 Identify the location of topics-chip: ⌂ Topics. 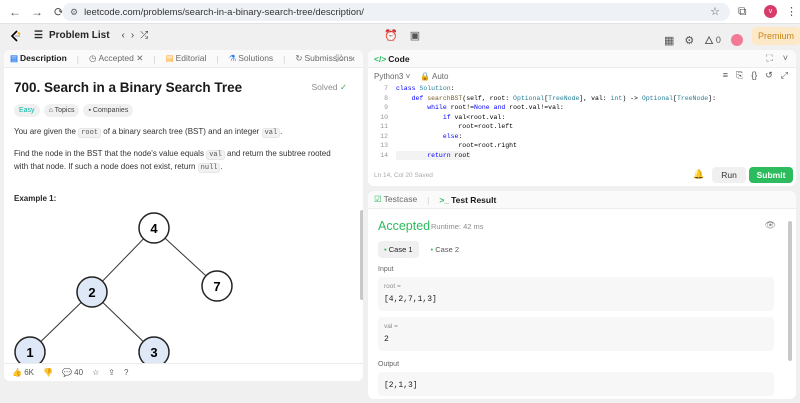
(61, 110).